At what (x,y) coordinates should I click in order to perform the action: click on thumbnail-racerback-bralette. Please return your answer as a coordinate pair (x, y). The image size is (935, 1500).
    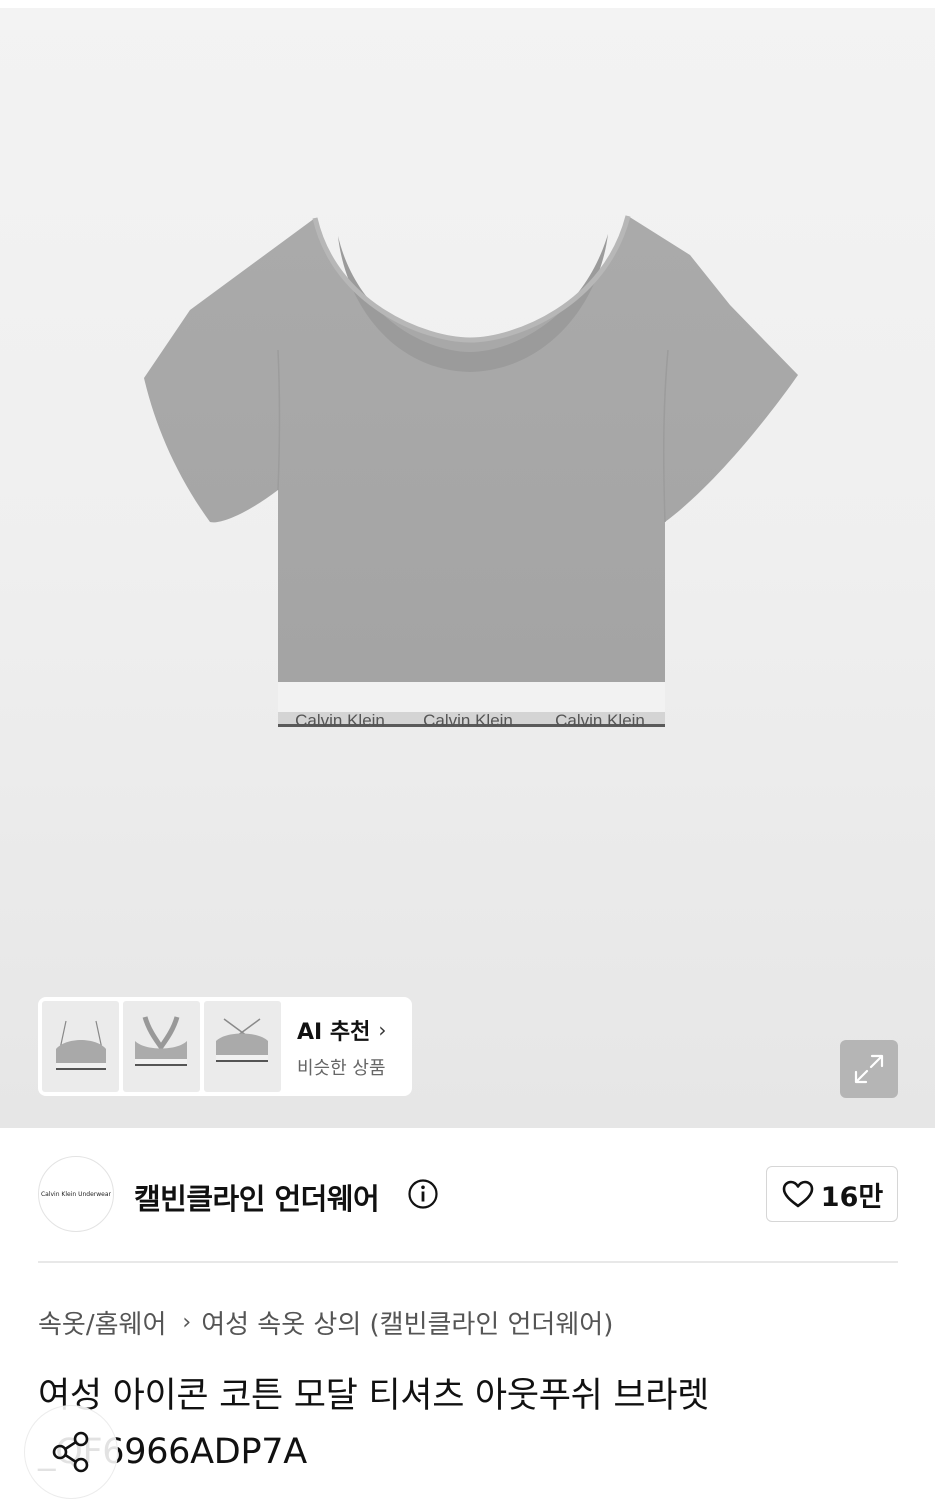
    Looking at the image, I should click on (161, 1046).